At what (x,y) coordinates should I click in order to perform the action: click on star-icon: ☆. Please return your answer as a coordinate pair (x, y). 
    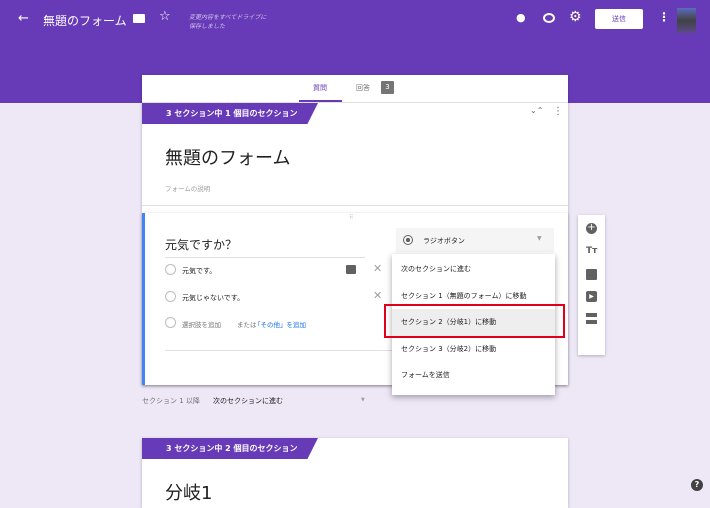
    Looking at the image, I should click on (165, 16).